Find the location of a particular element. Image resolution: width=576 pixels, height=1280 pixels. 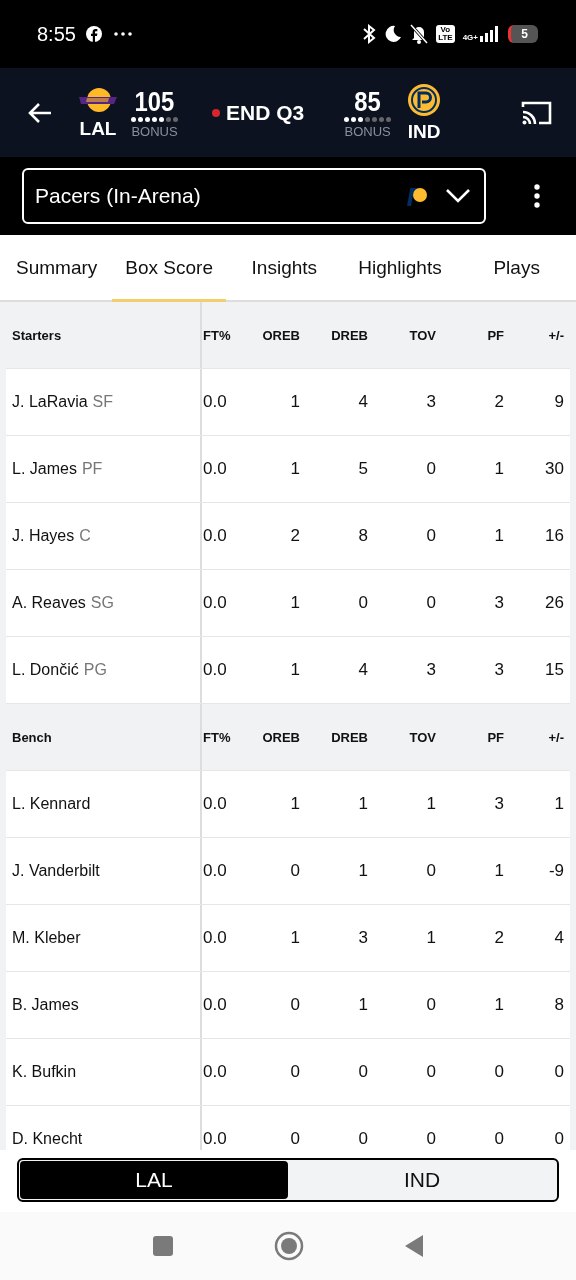

team-option: LAL is located at coordinates (154, 1180).